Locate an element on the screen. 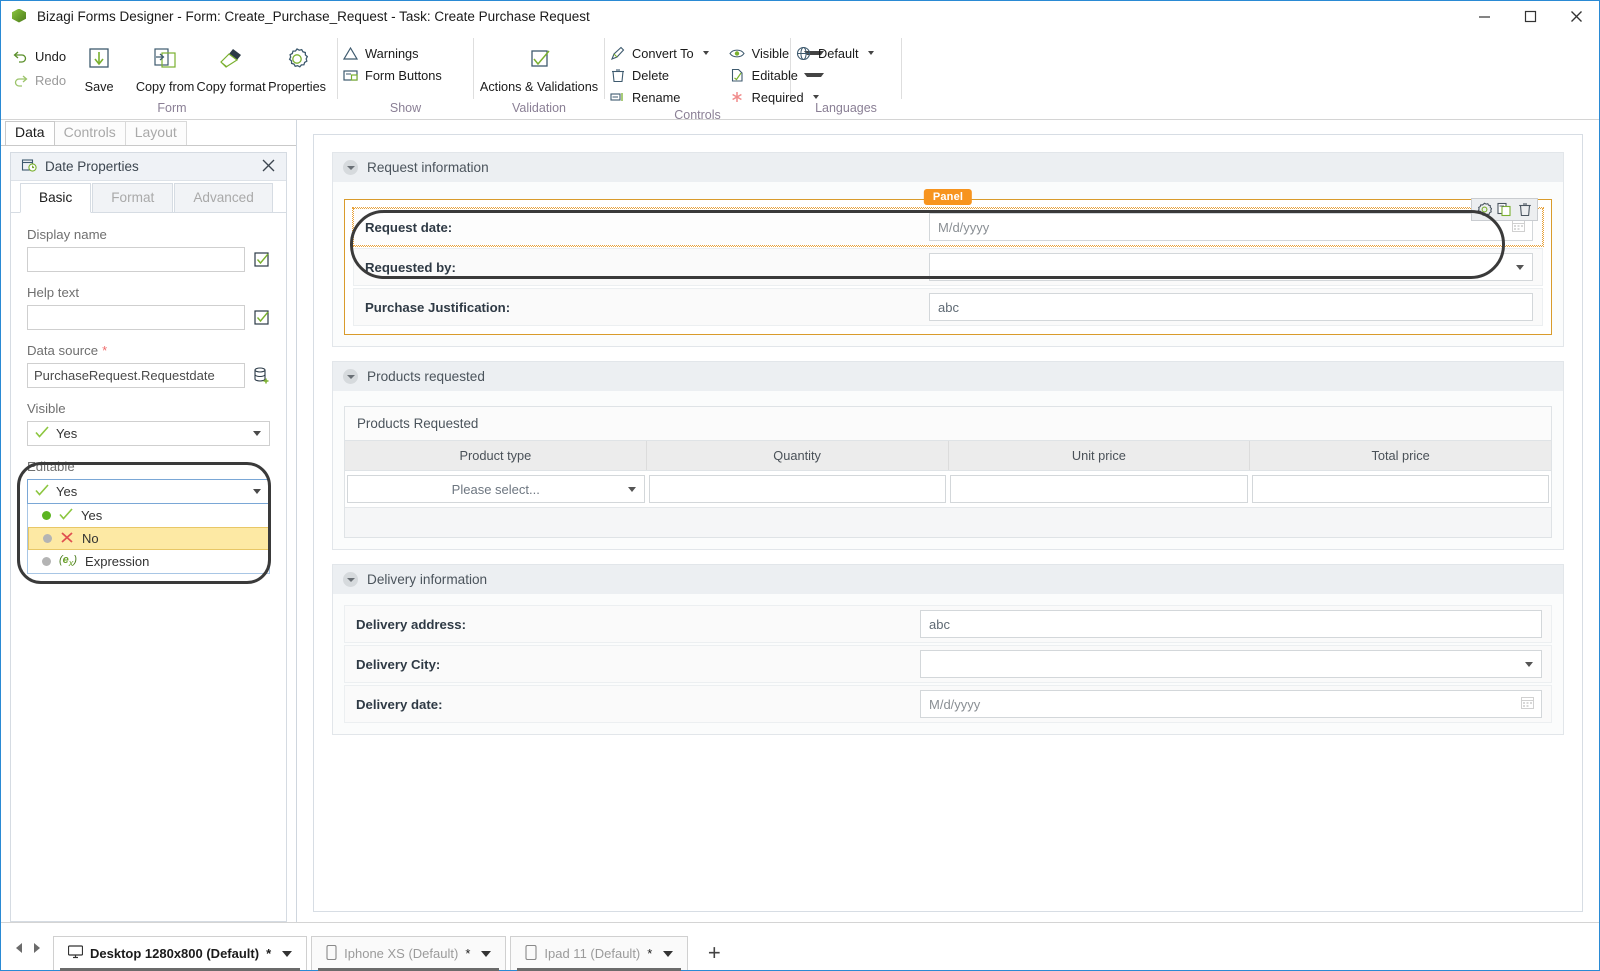  device-tab-desktop: Desktop 1280x800 (Default) * is located at coordinates (180, 953).